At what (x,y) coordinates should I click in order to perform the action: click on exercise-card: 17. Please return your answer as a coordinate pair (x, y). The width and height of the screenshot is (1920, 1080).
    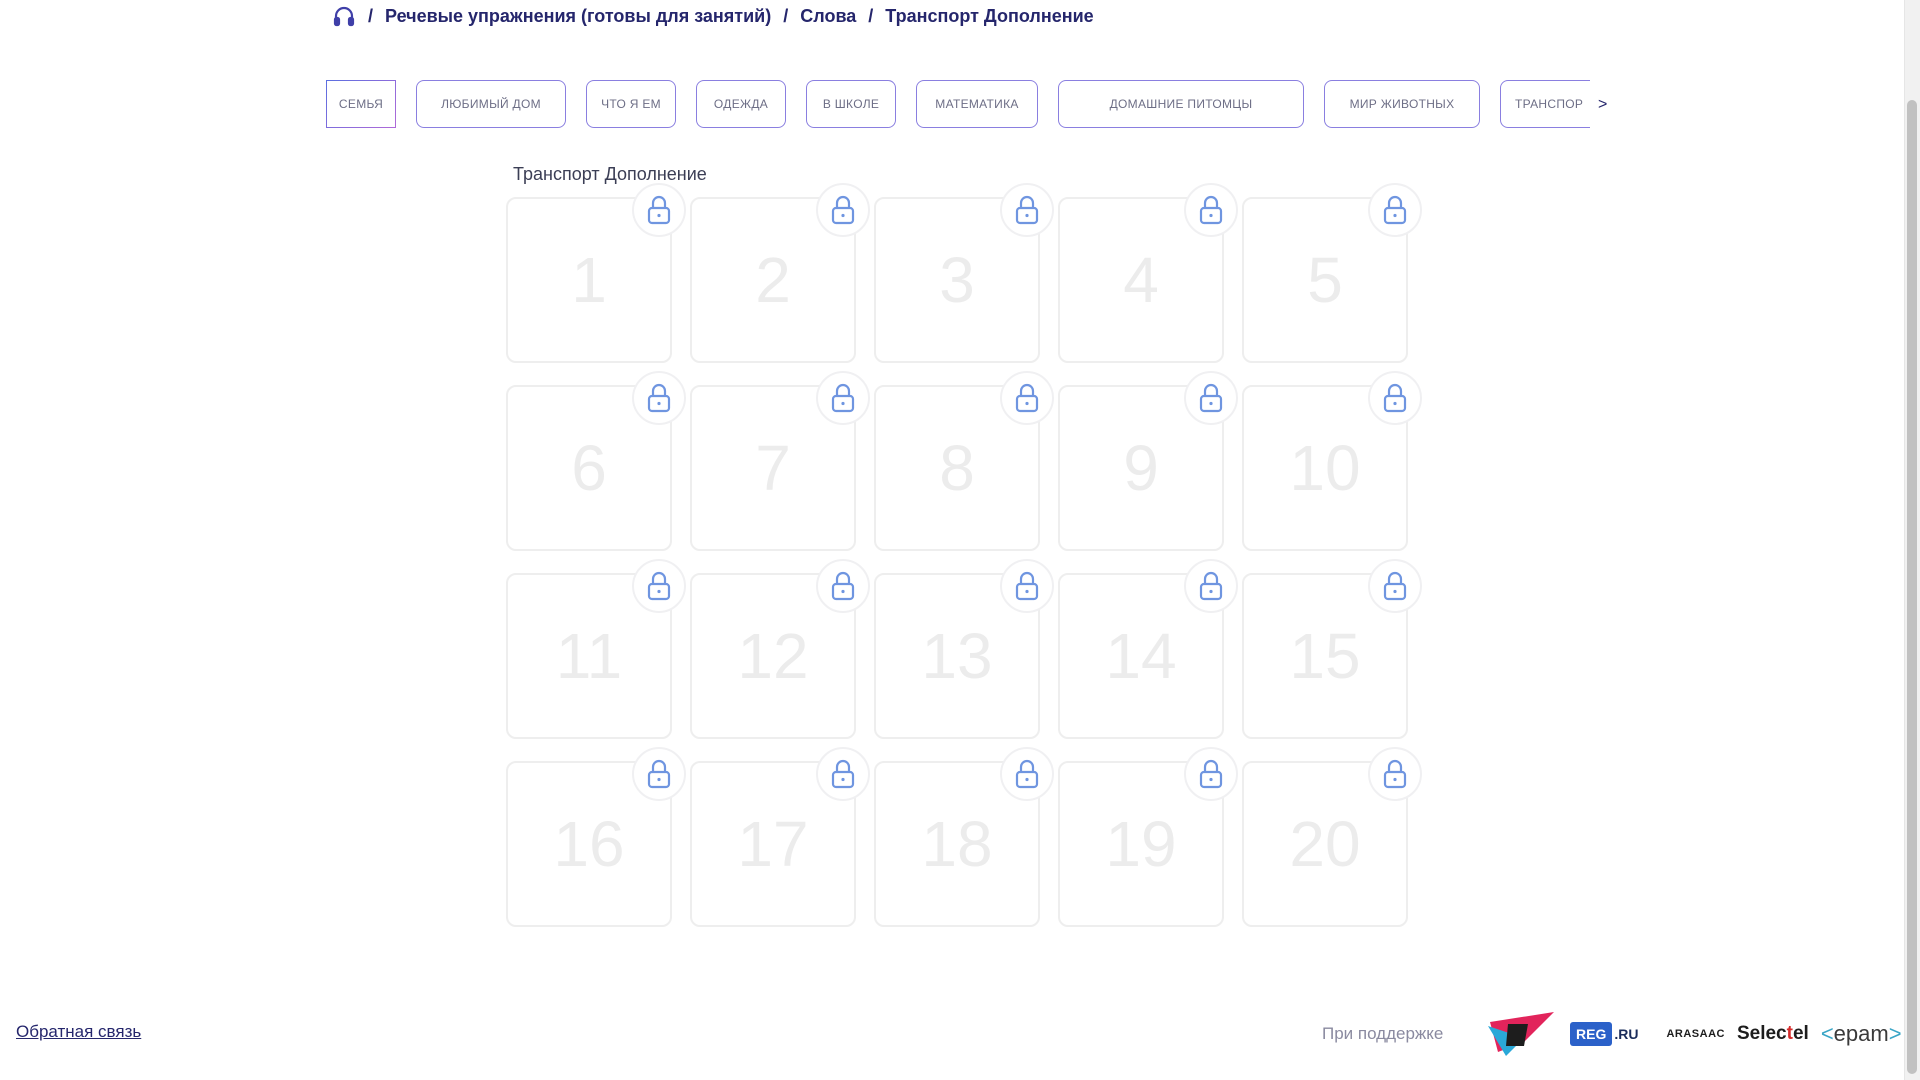
    Looking at the image, I should click on (780, 837).